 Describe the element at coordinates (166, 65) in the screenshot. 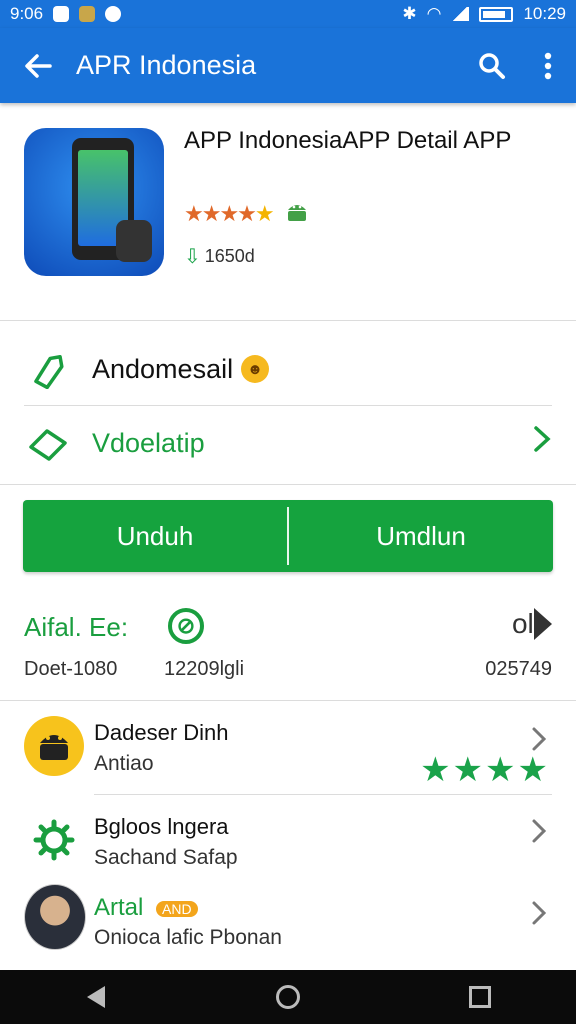

I see `page-title: APR Indonesia` at that location.